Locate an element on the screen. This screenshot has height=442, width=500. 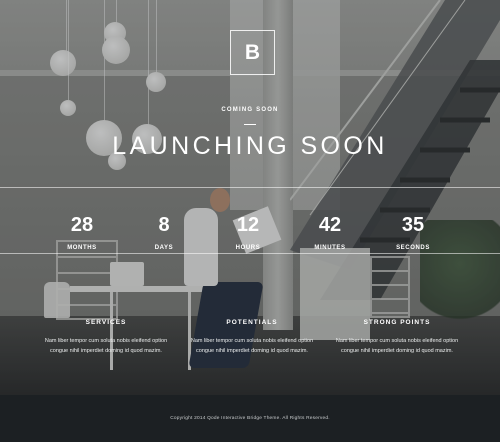
feature-title: STRONG POINTS is located at coordinates (397, 322).